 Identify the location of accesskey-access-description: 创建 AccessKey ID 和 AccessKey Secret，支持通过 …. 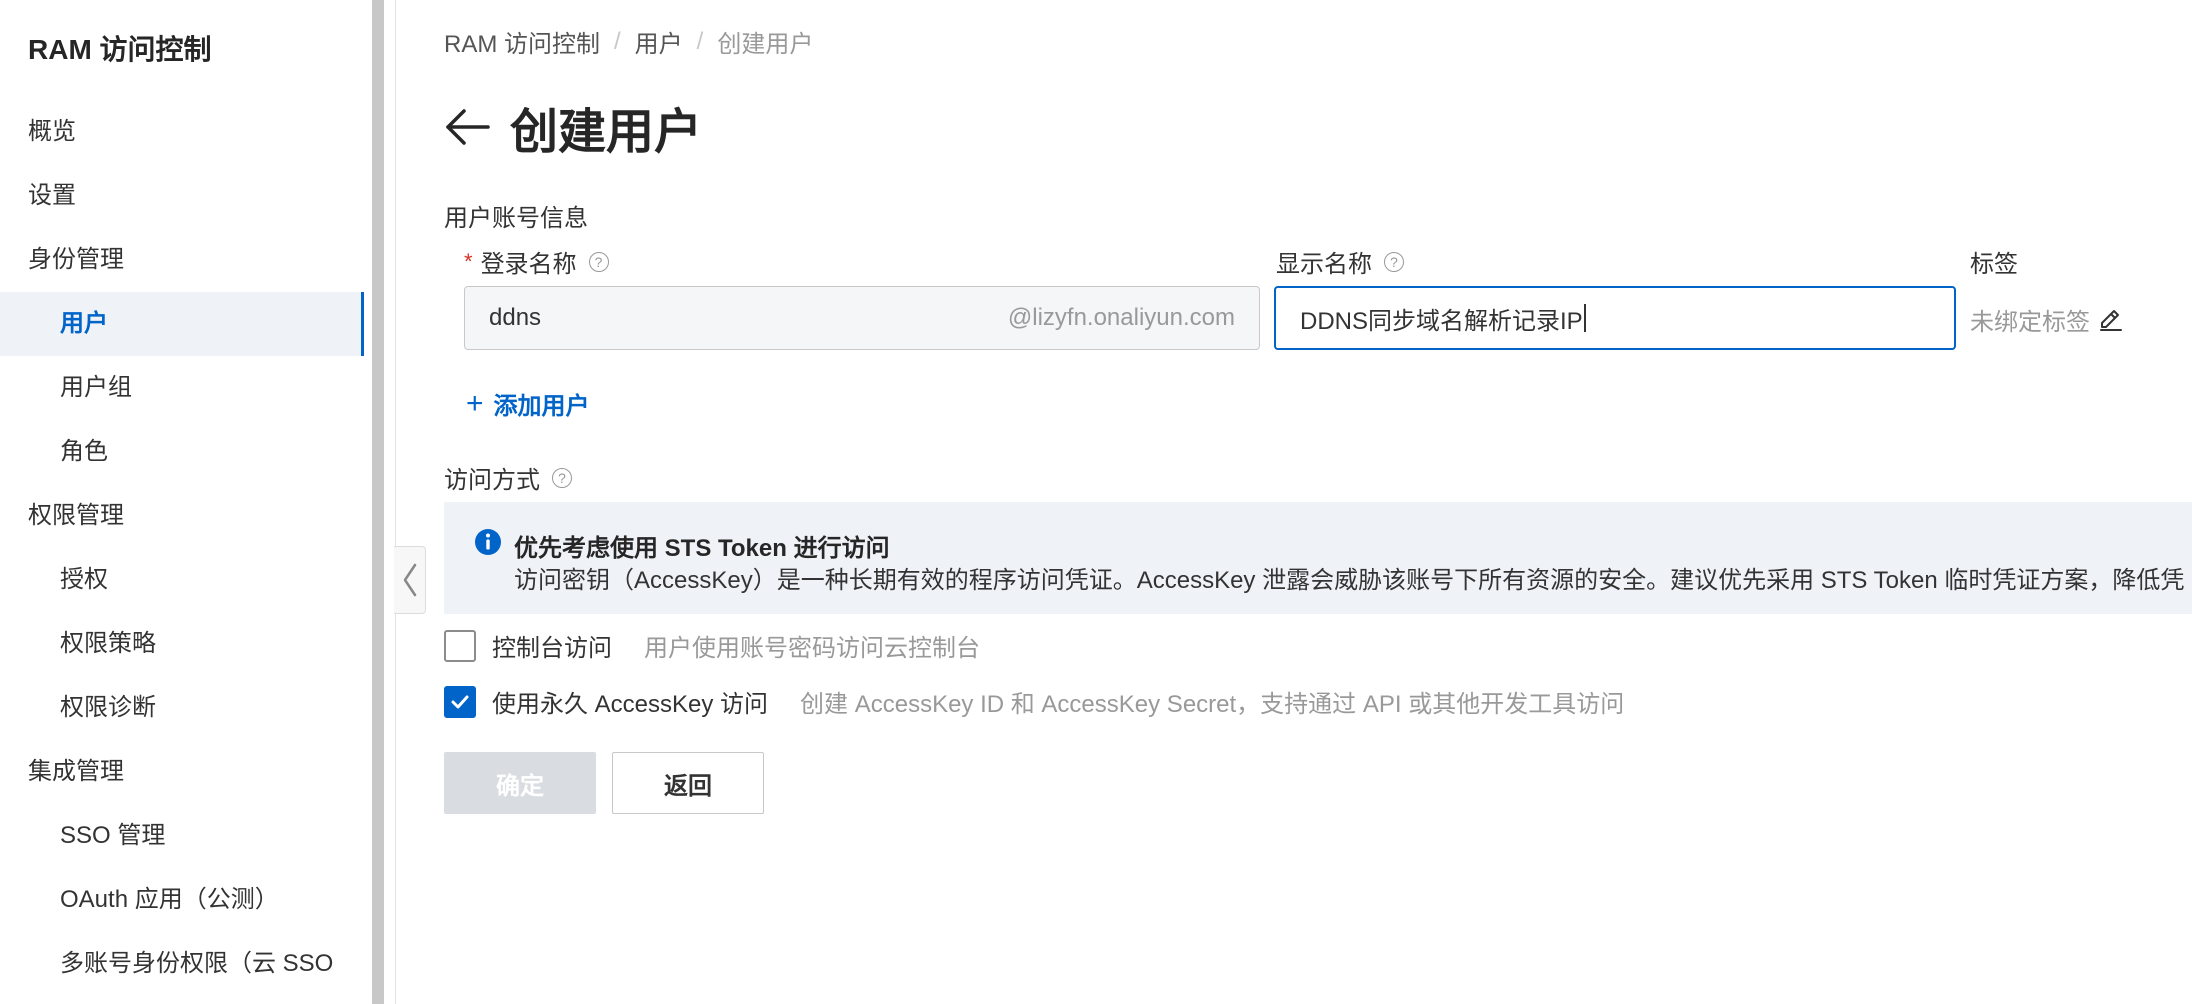
(1212, 704).